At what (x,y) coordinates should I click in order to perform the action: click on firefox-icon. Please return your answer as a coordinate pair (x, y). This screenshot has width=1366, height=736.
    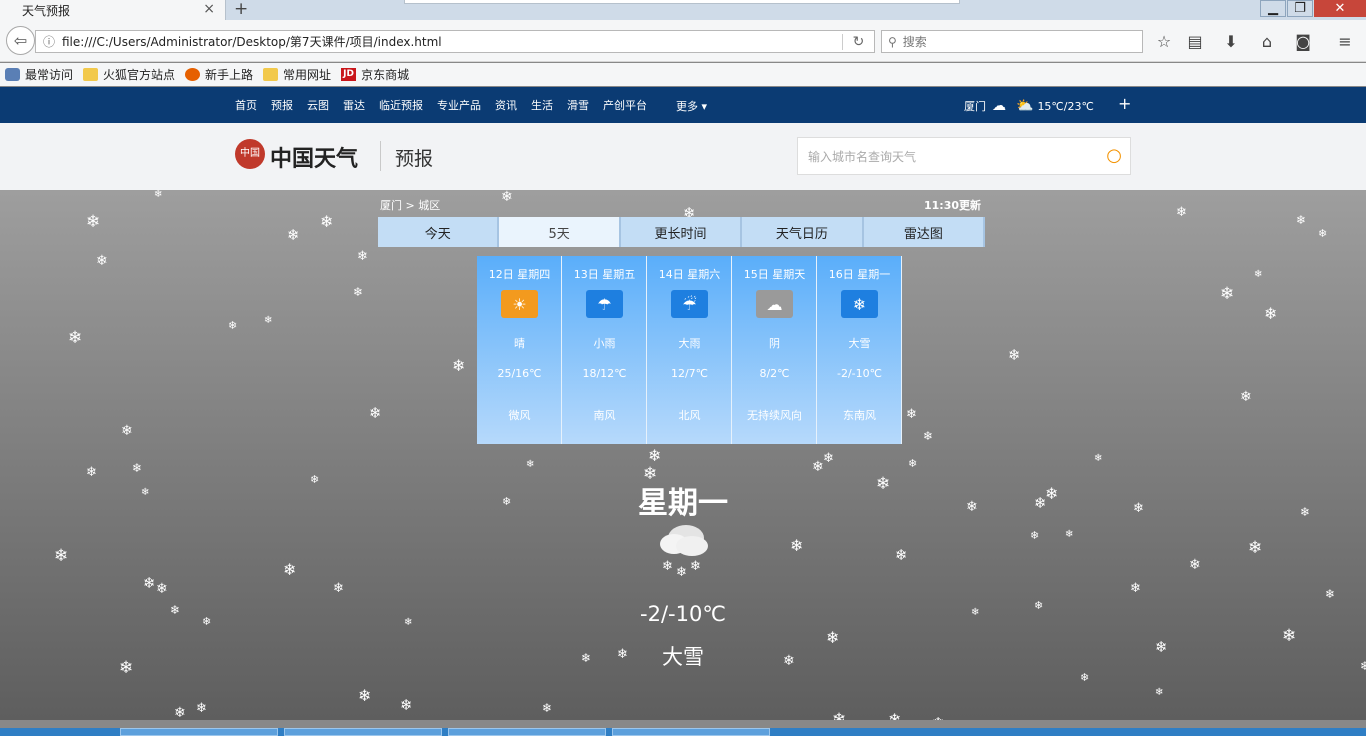
    Looking at the image, I should click on (193, 74).